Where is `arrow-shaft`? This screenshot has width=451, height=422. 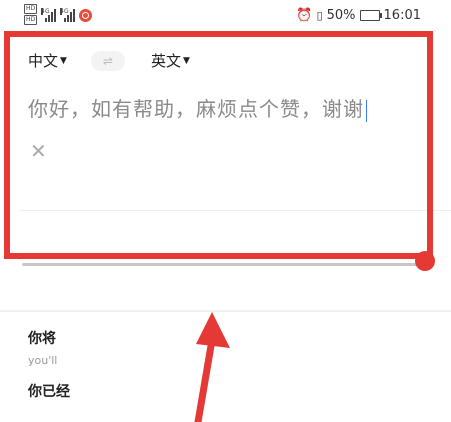 arrow-shaft is located at coordinates (205, 379).